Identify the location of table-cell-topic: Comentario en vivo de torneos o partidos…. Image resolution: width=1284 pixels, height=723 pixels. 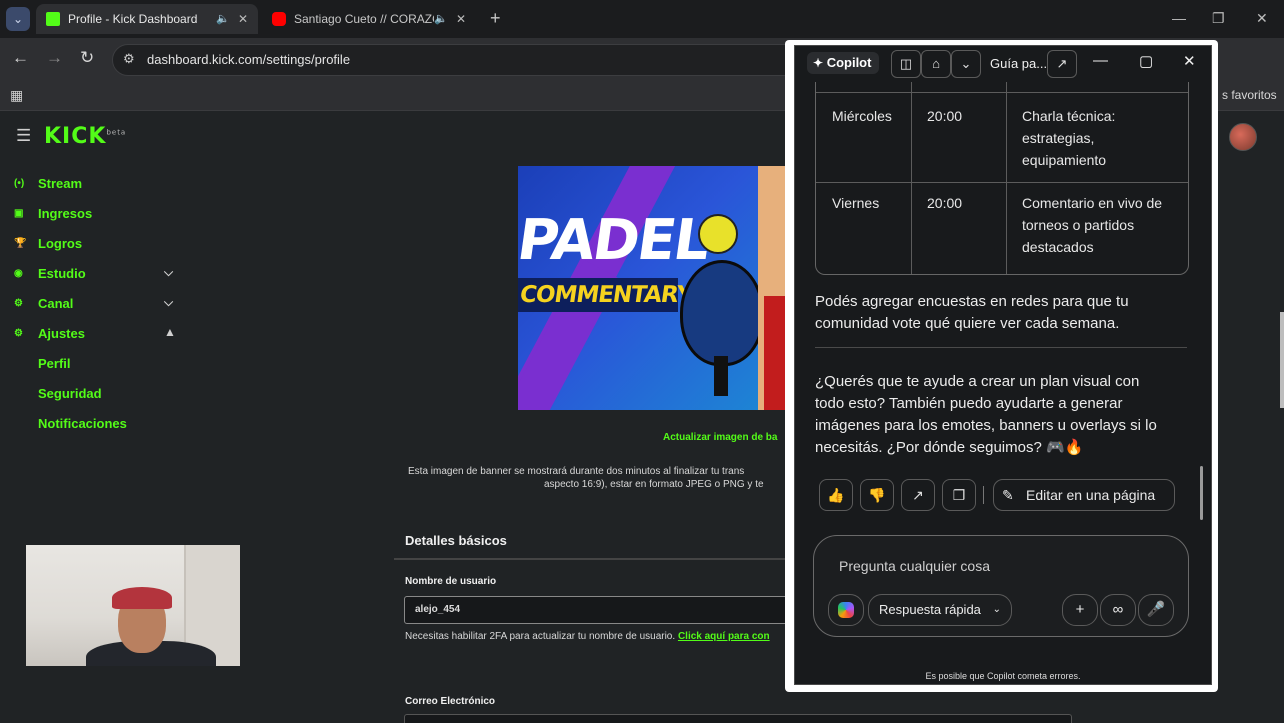
(1092, 225).